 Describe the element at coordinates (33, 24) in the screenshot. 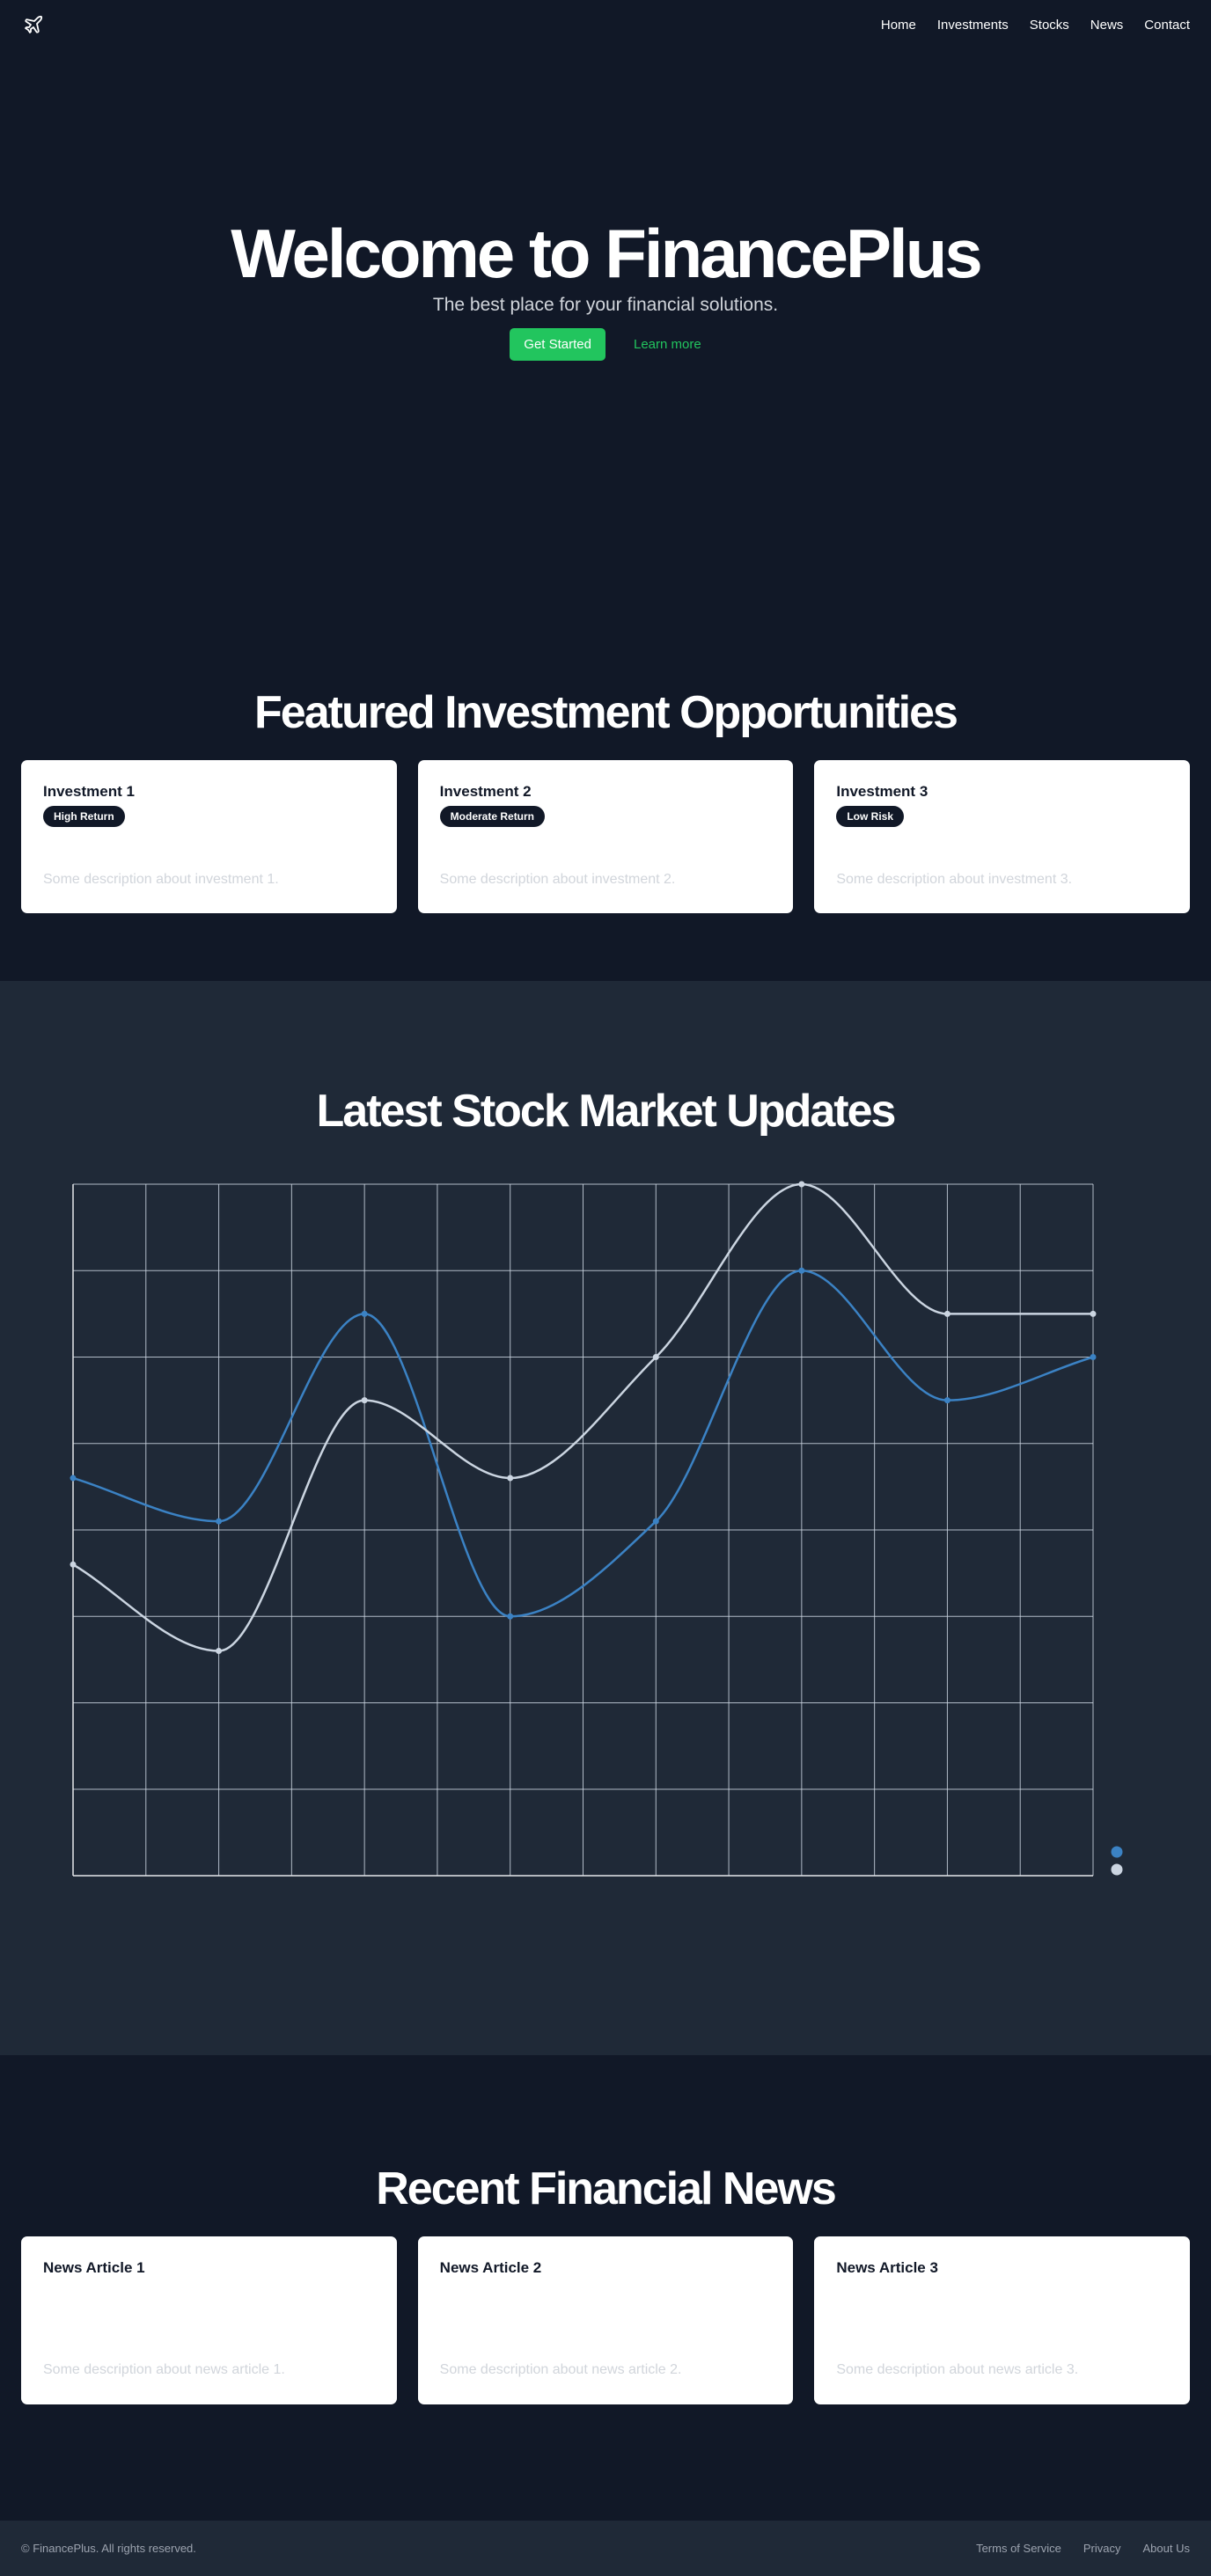

I see `plane-icon` at that location.